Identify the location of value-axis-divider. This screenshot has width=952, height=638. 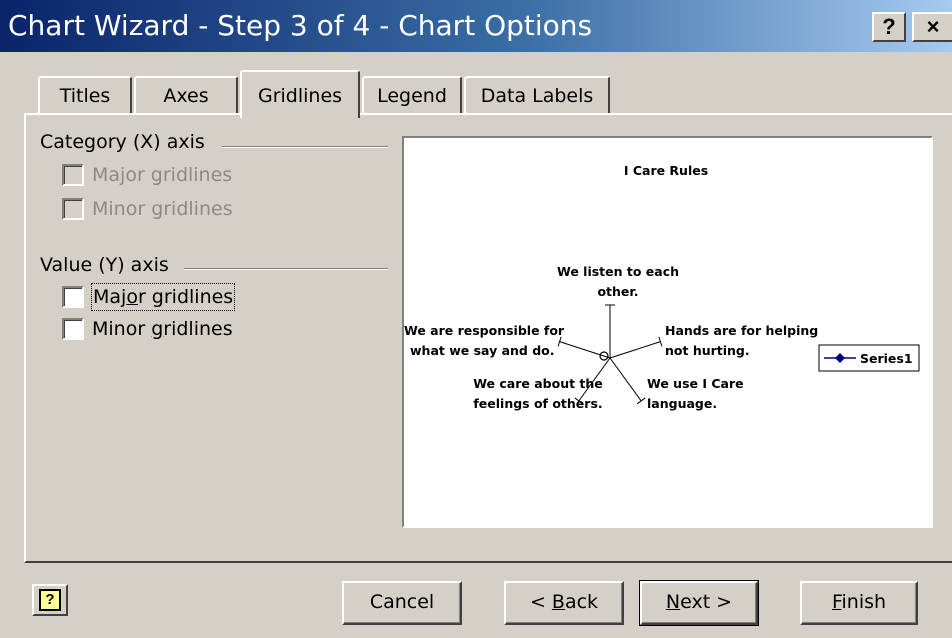
(286, 269).